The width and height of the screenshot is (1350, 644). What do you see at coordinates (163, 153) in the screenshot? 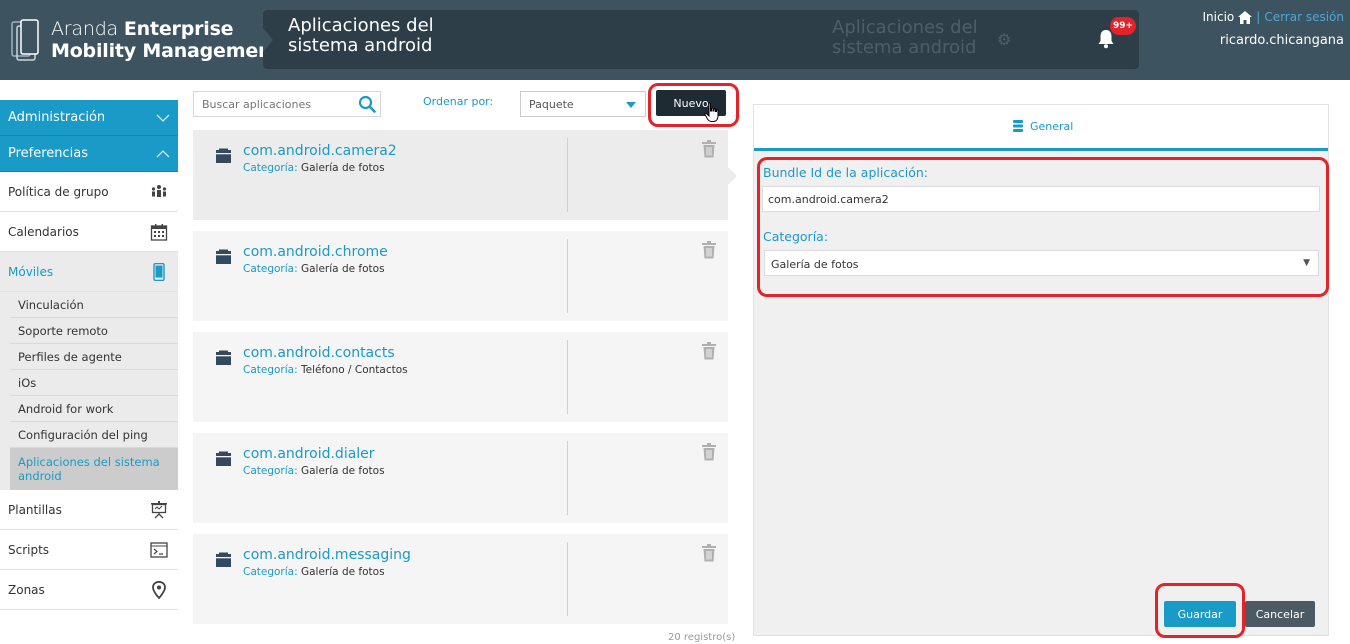
I see `chevron-up-icon` at bounding box center [163, 153].